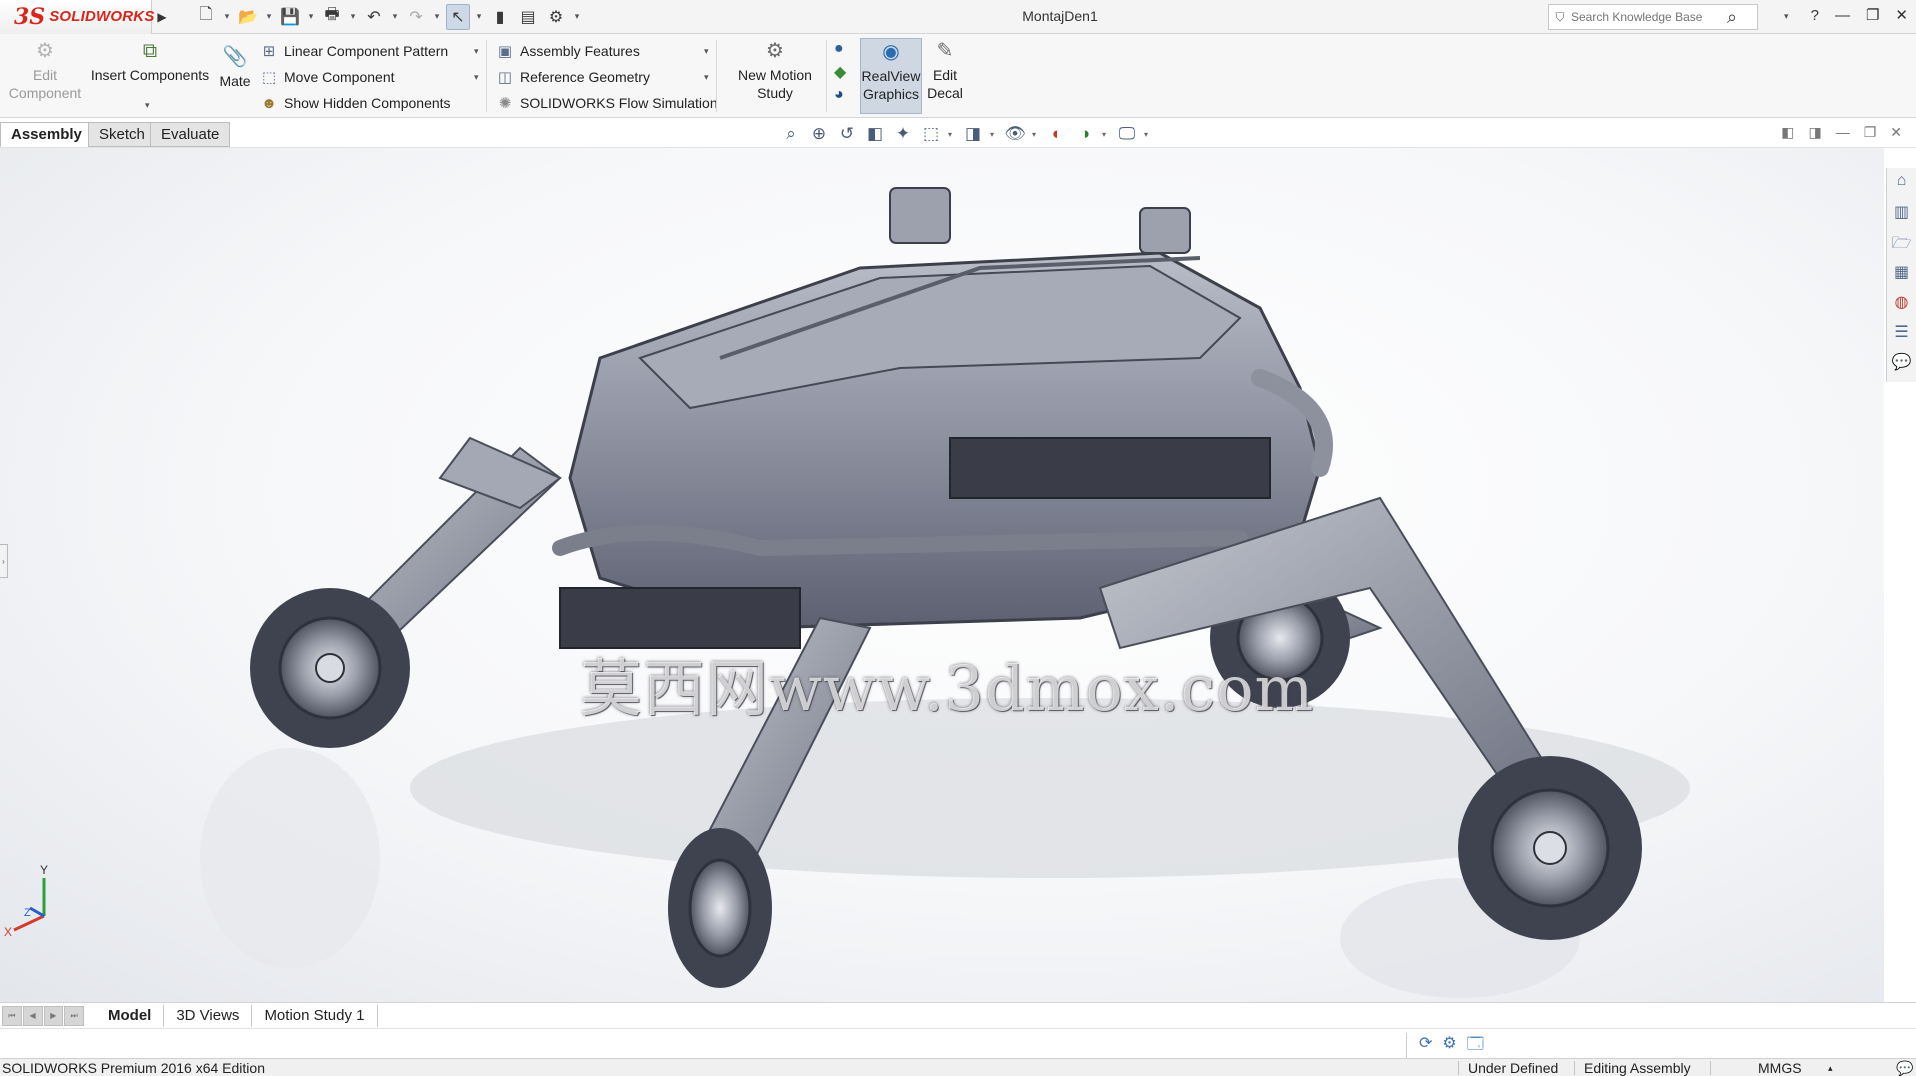 The width and height of the screenshot is (1916, 1076). Describe the element at coordinates (1843, 132) in the screenshot. I see `viewport-minimize-icon: —` at that location.